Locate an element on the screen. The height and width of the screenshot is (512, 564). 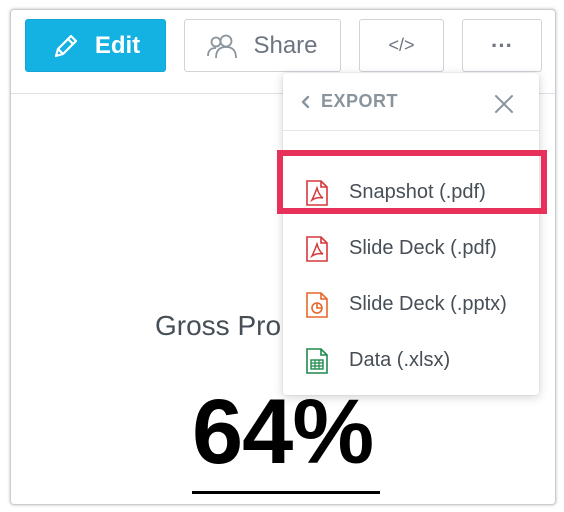
export-data-xlsx: Data (.xlsx) is located at coordinates (411, 361).